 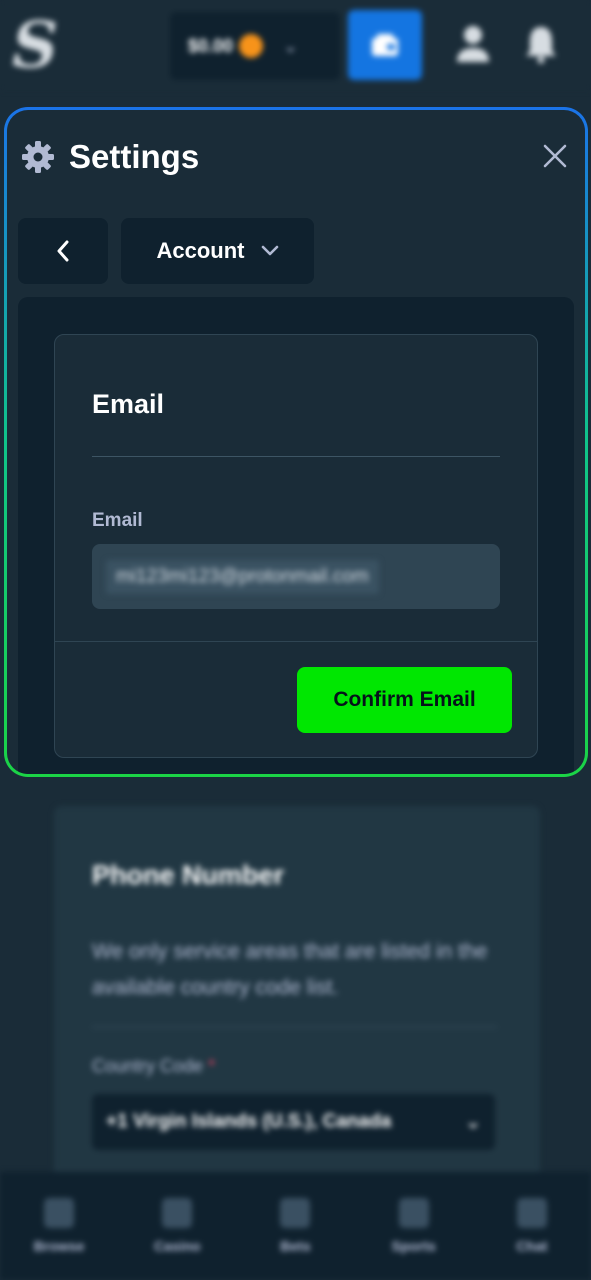 I want to click on nav-item-browse: Browse, so click(x=59, y=1226).